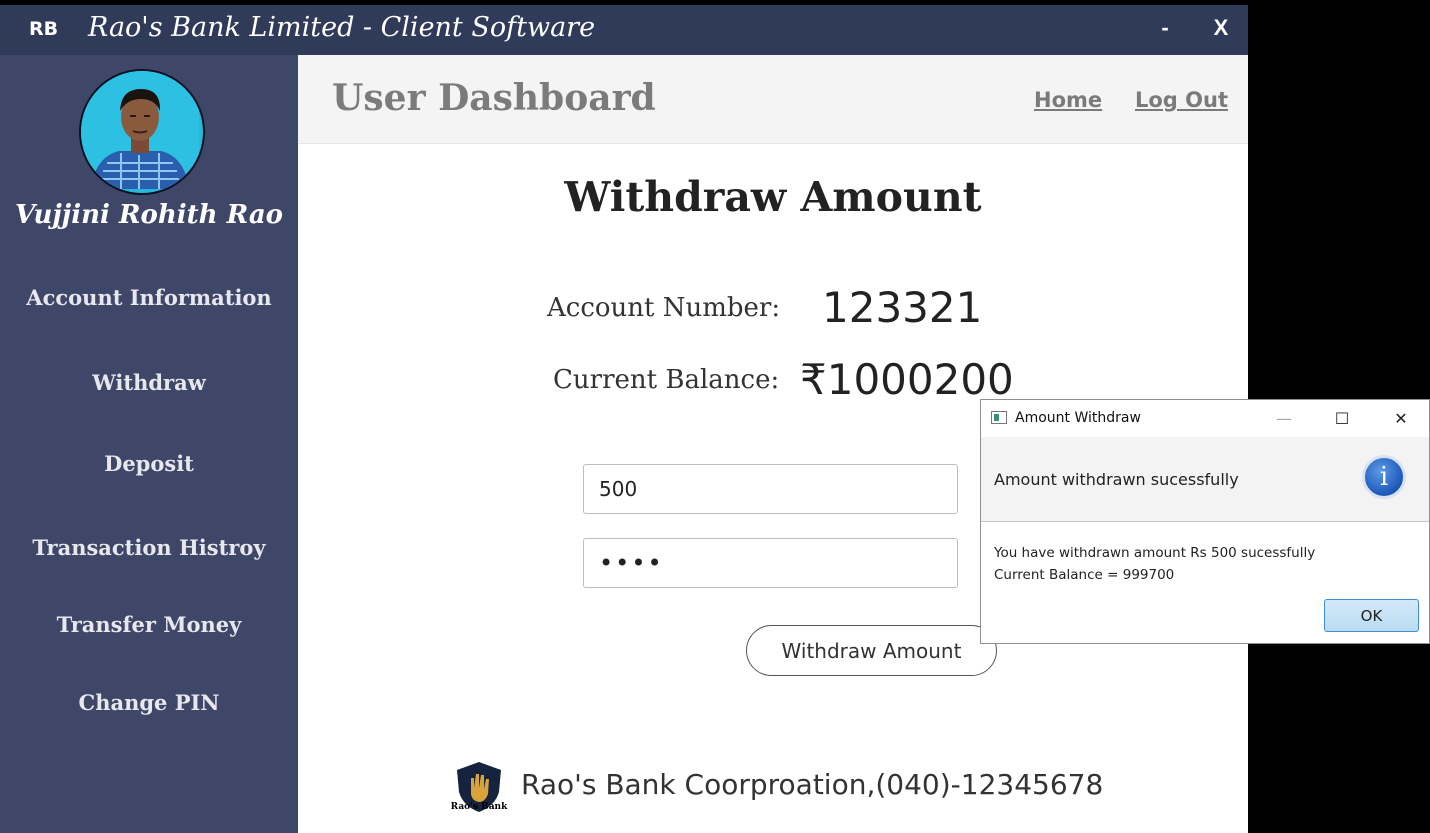 The image size is (1430, 833). Describe the element at coordinates (907, 379) in the screenshot. I see `current-balance-value: ₹1000200` at that location.